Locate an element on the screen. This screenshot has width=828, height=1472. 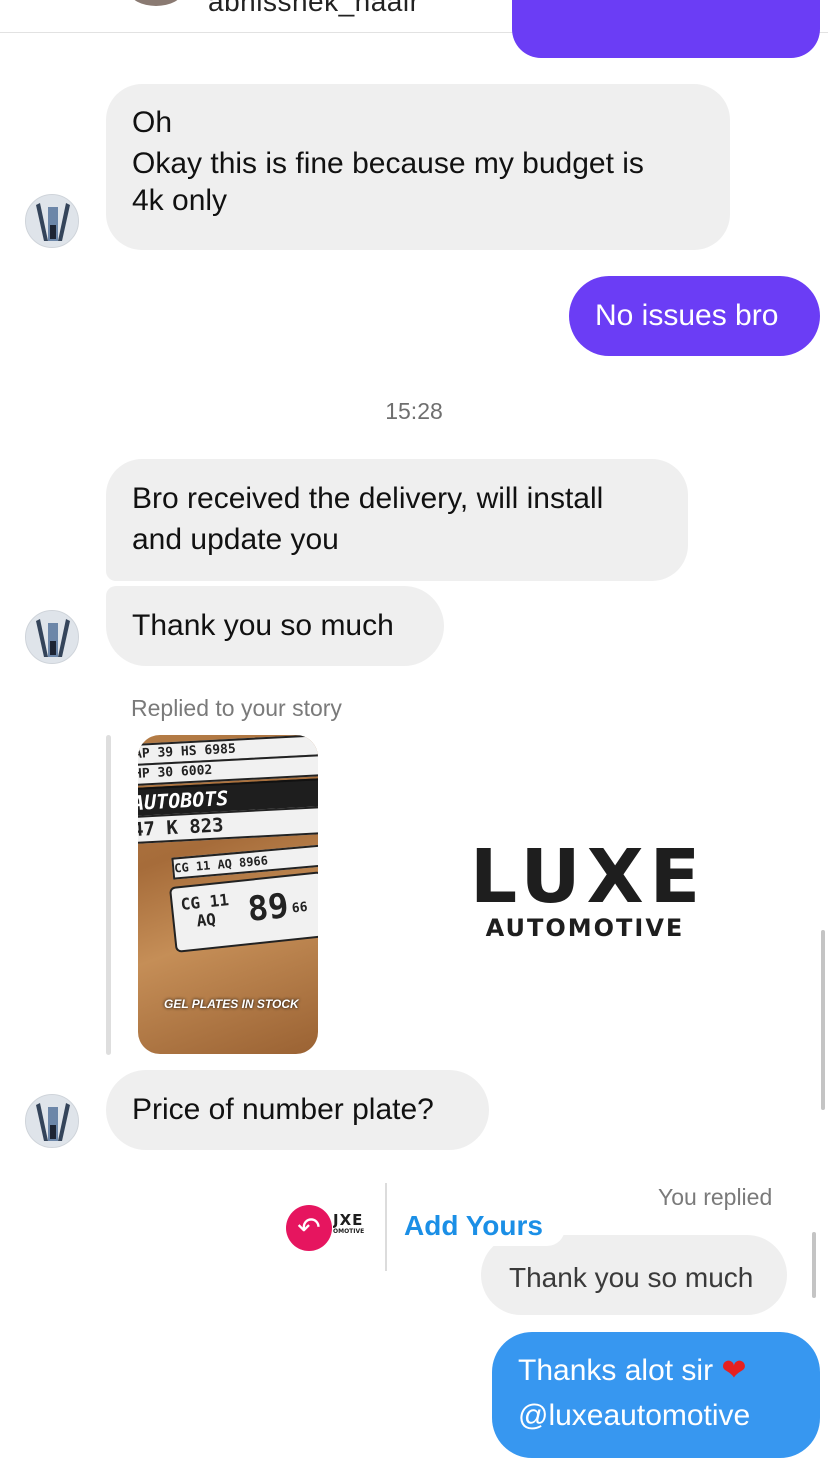
message-bubble-outgoing: Thanks alot sir ❤ @luxeautomotive is located at coordinates (656, 1395).